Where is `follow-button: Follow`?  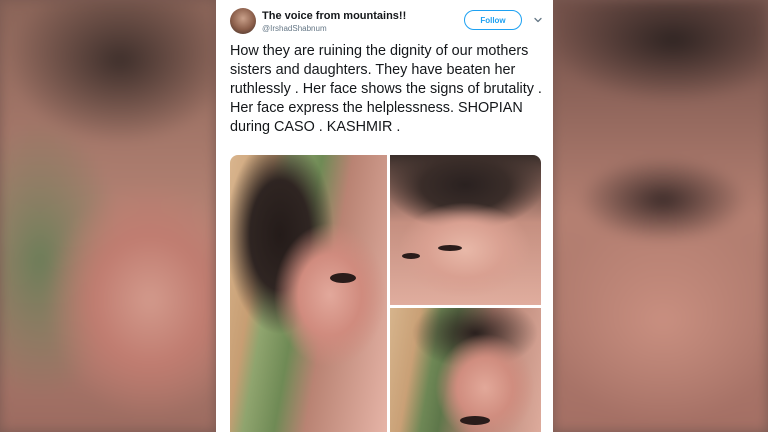
follow-button: Follow is located at coordinates (493, 20).